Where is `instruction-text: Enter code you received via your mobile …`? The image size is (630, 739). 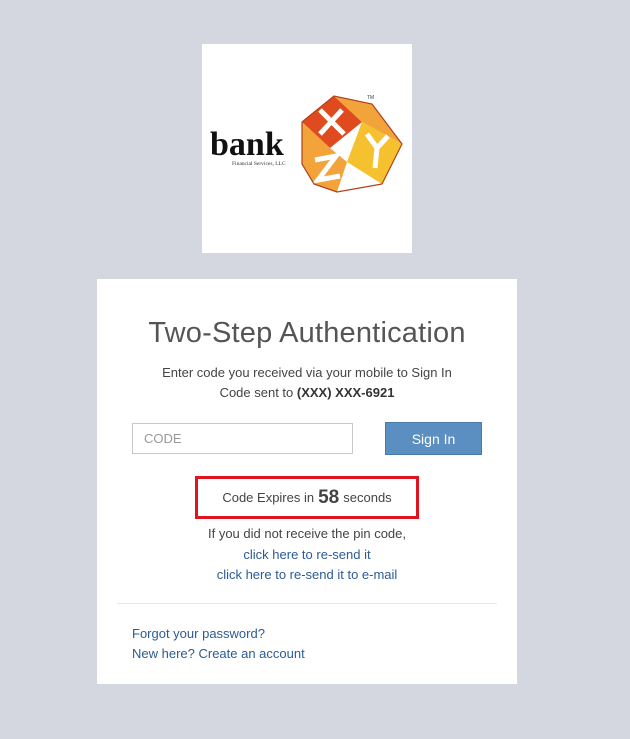 instruction-text: Enter code you received via your mobile … is located at coordinates (307, 372).